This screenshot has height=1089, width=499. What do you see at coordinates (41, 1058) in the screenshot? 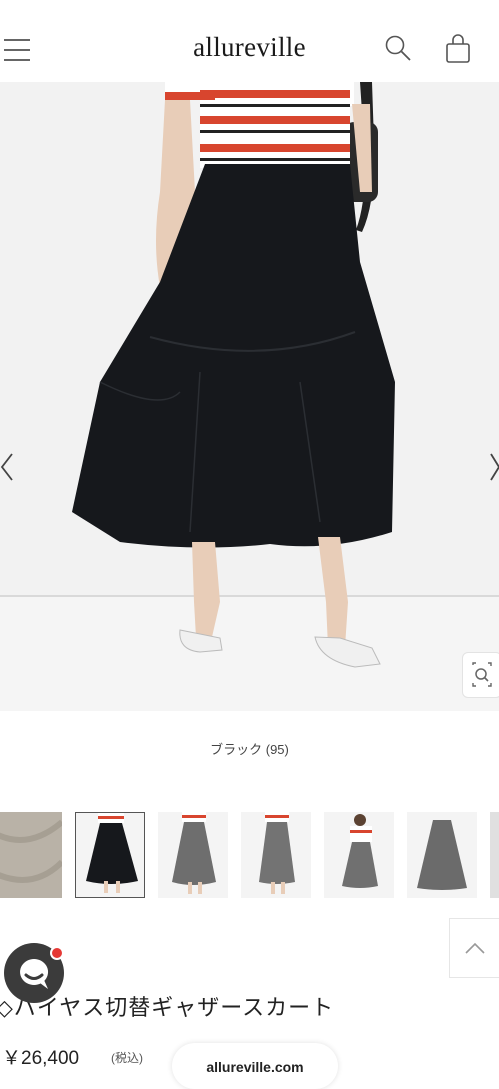
I see `product-price: ￥26,400` at bounding box center [41, 1058].